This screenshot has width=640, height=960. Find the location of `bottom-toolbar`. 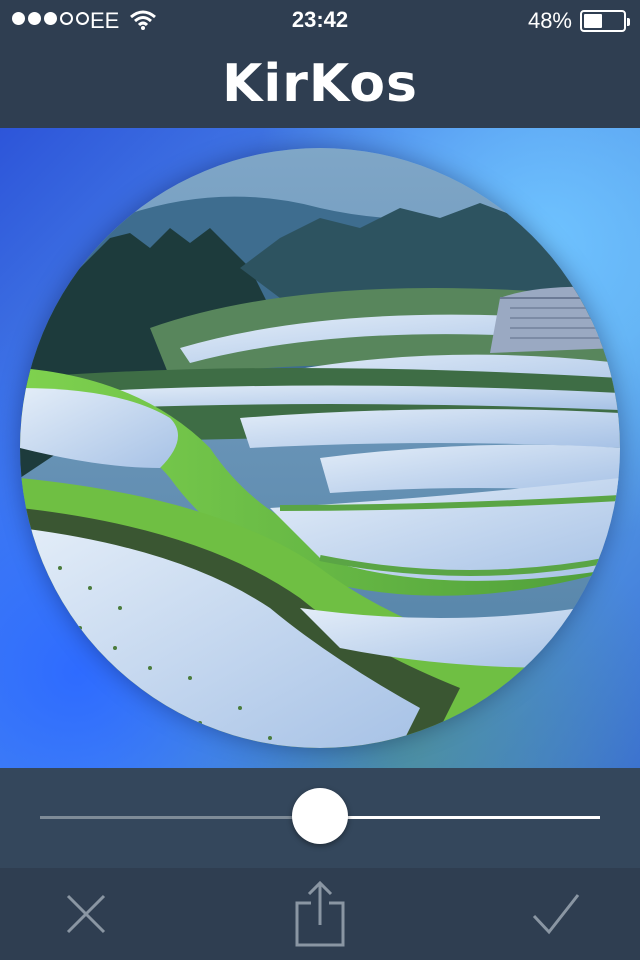

bottom-toolbar is located at coordinates (320, 914).